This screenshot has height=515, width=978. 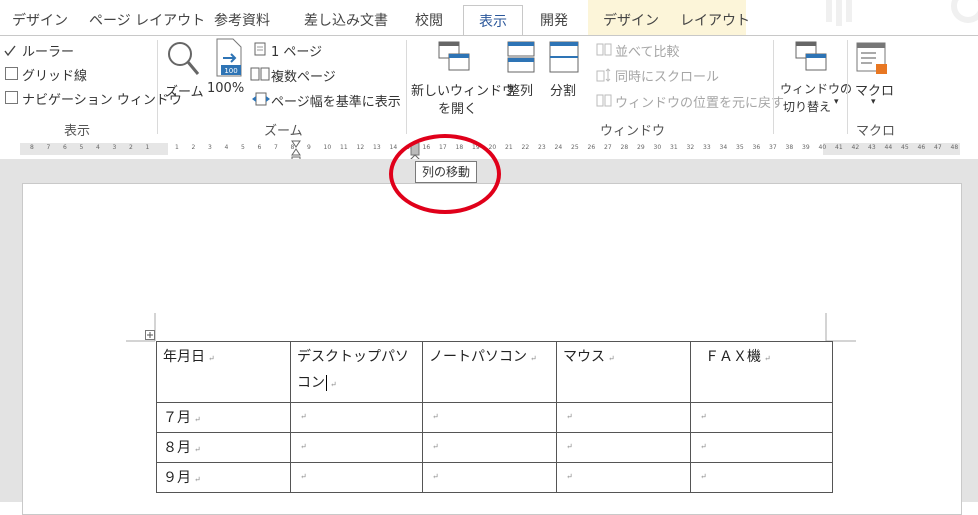 I want to click on page-100-icon: 100, so click(x=229, y=57).